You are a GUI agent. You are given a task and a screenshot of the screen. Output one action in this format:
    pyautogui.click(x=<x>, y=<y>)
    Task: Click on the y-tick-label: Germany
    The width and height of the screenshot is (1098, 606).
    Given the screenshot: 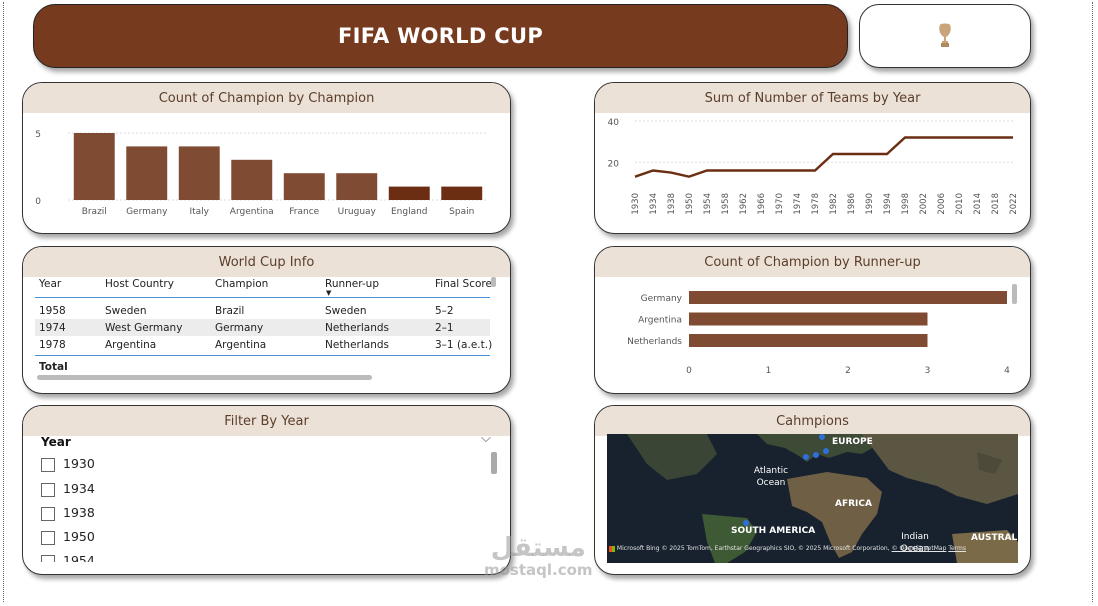 What is the action you would take?
    pyautogui.click(x=662, y=299)
    